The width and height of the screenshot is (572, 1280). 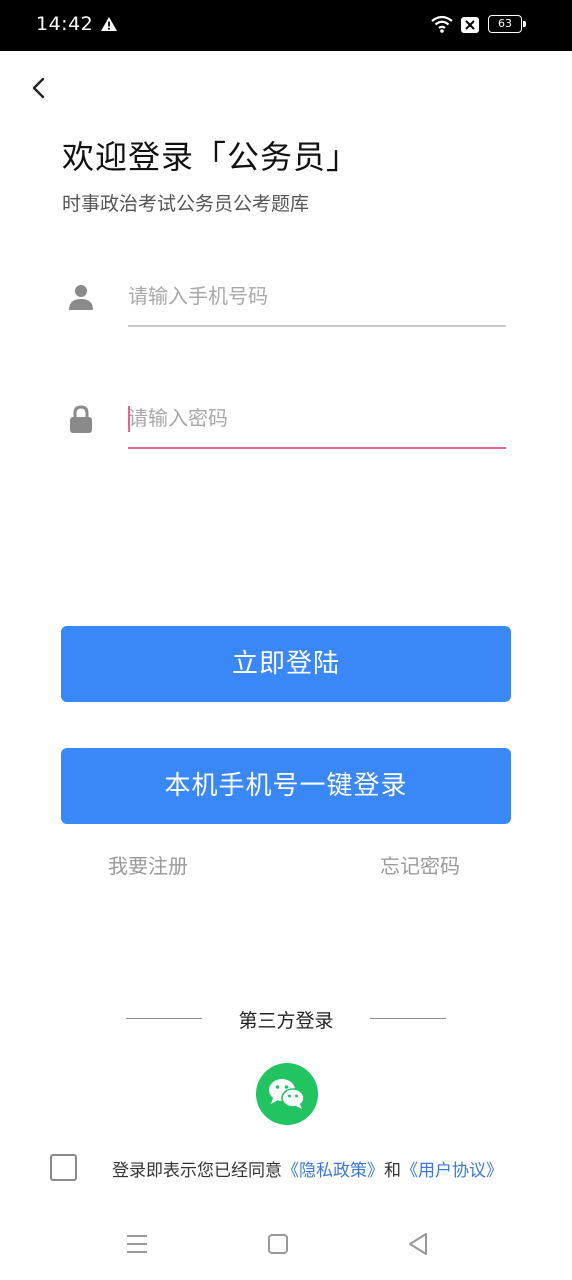 What do you see at coordinates (317, 418) in the screenshot?
I see `password-input` at bounding box center [317, 418].